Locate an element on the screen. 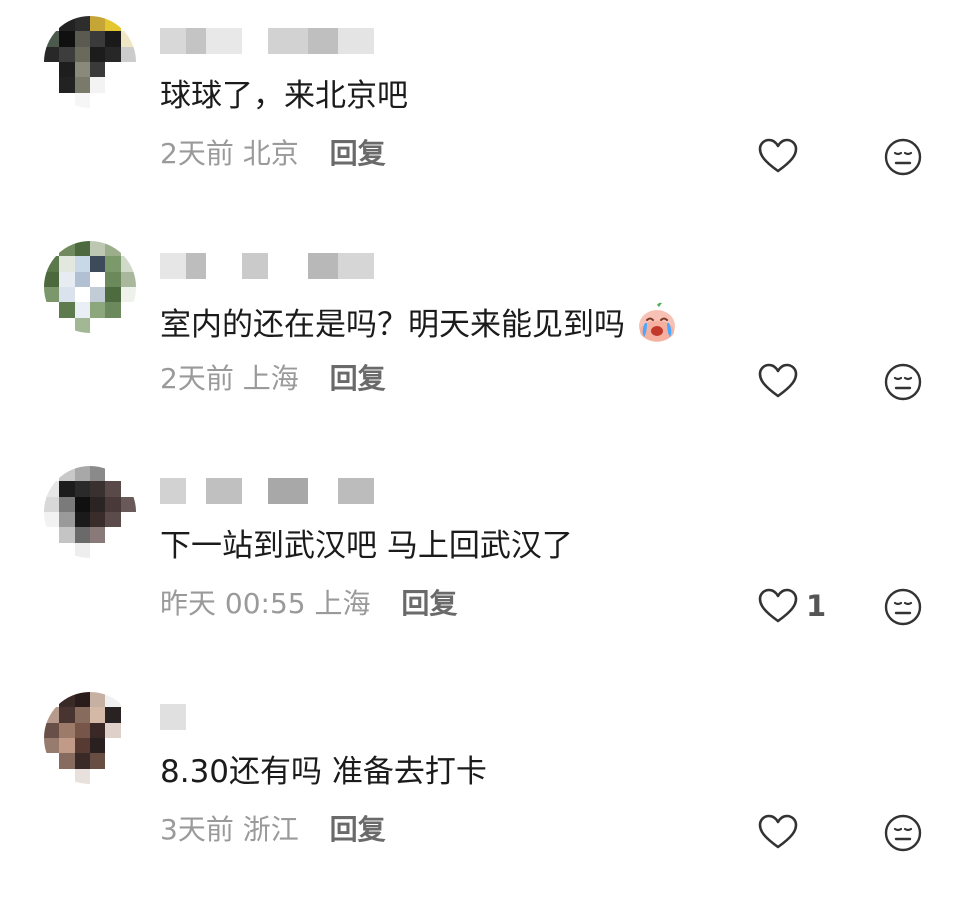  like-button: 1 is located at coordinates (792, 606).